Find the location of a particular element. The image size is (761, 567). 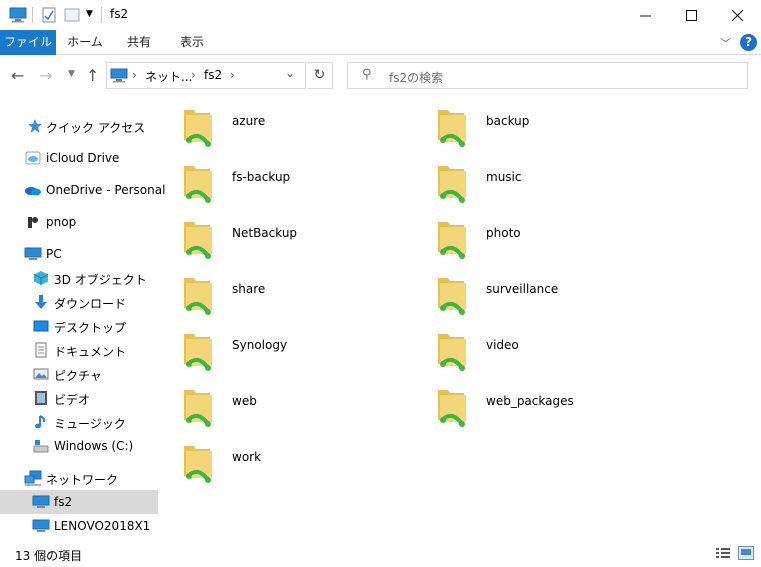

network-computer-icon is located at coordinates (119, 75).